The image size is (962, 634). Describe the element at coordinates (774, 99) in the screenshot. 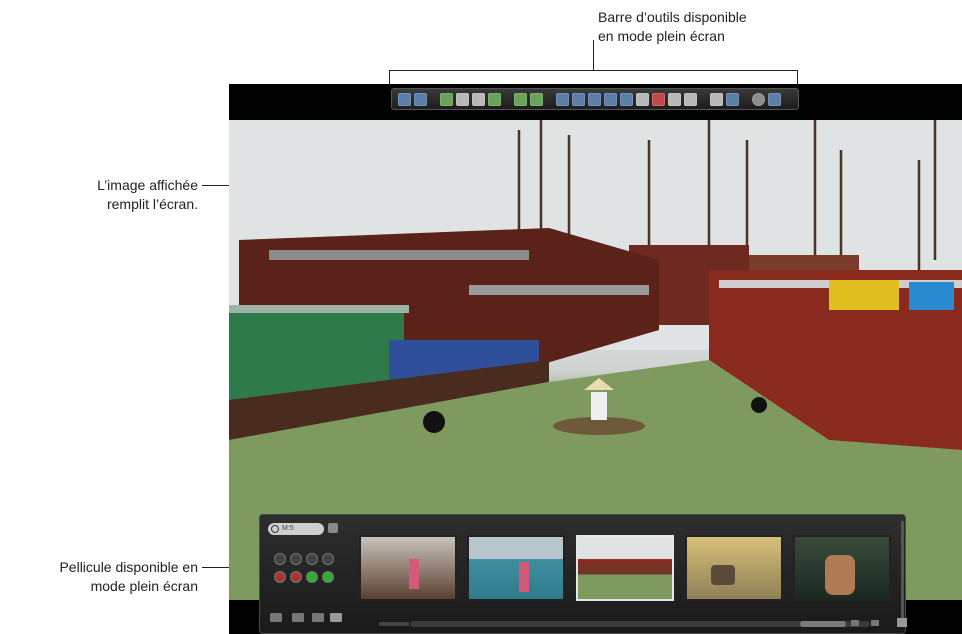

I see `exit-full-screen-icon` at that location.